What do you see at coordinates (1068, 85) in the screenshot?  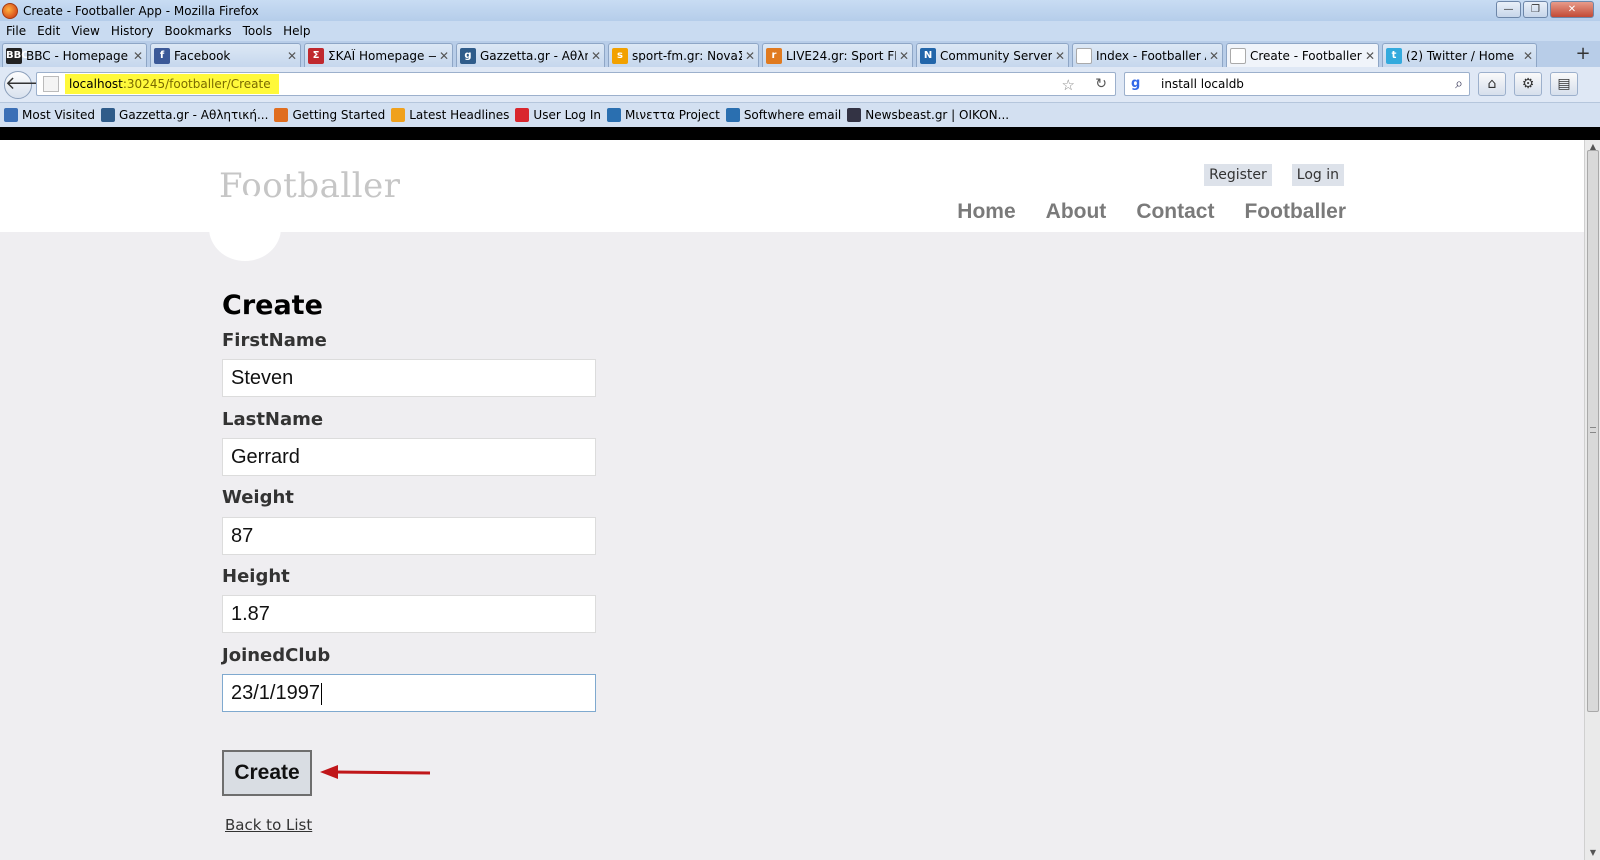 I see `bookmark-star-icon: ☆` at bounding box center [1068, 85].